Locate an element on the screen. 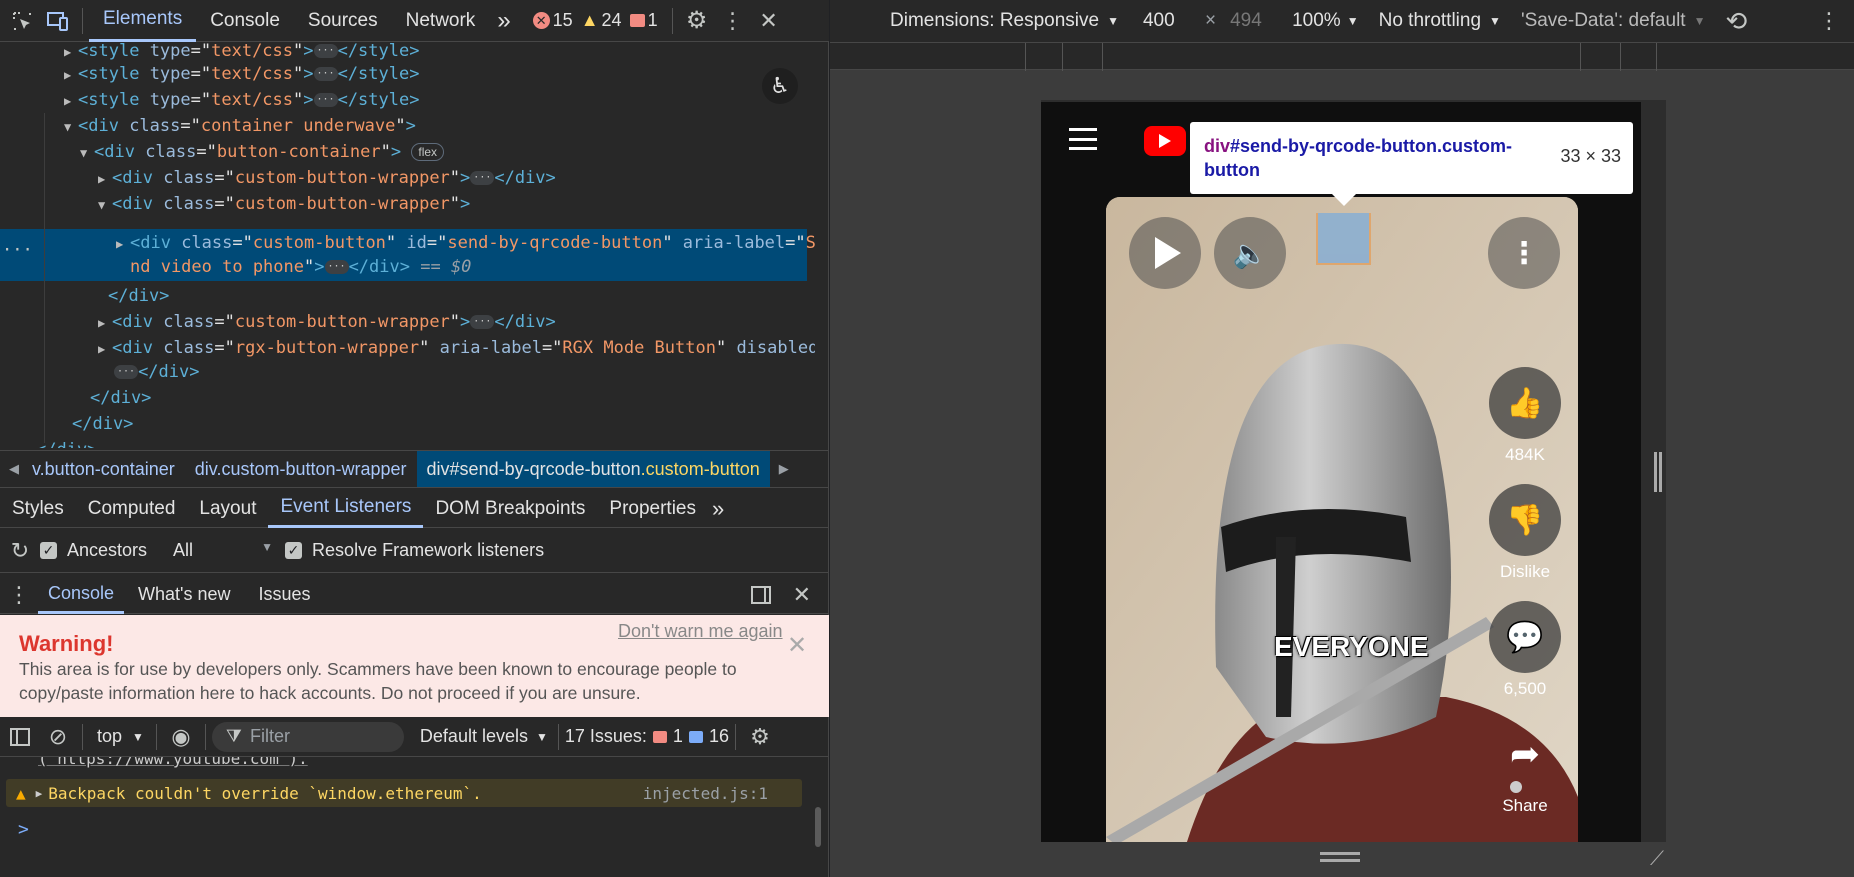 The image size is (1854, 877). filter-input: ⧩ Filter is located at coordinates (307, 736).